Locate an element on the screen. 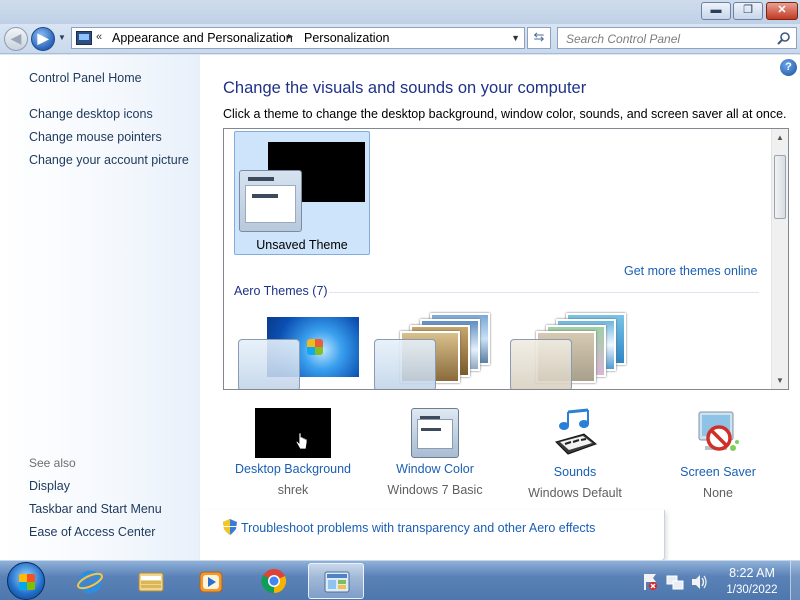 This screenshot has width=800, height=600. taskbar-windows-explorer is located at coordinates (151, 581).